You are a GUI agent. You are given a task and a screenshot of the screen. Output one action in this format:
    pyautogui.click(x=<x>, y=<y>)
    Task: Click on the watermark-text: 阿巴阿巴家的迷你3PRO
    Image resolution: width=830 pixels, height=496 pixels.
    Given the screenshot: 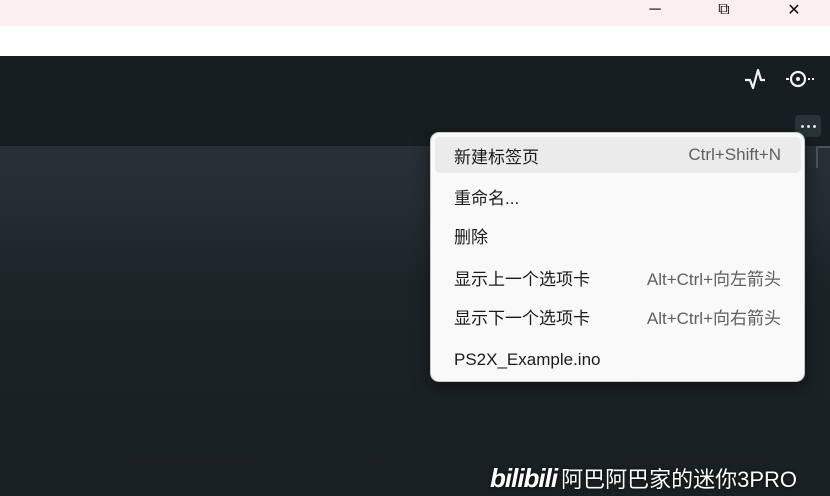 What is the action you would take?
    pyautogui.click(x=679, y=479)
    